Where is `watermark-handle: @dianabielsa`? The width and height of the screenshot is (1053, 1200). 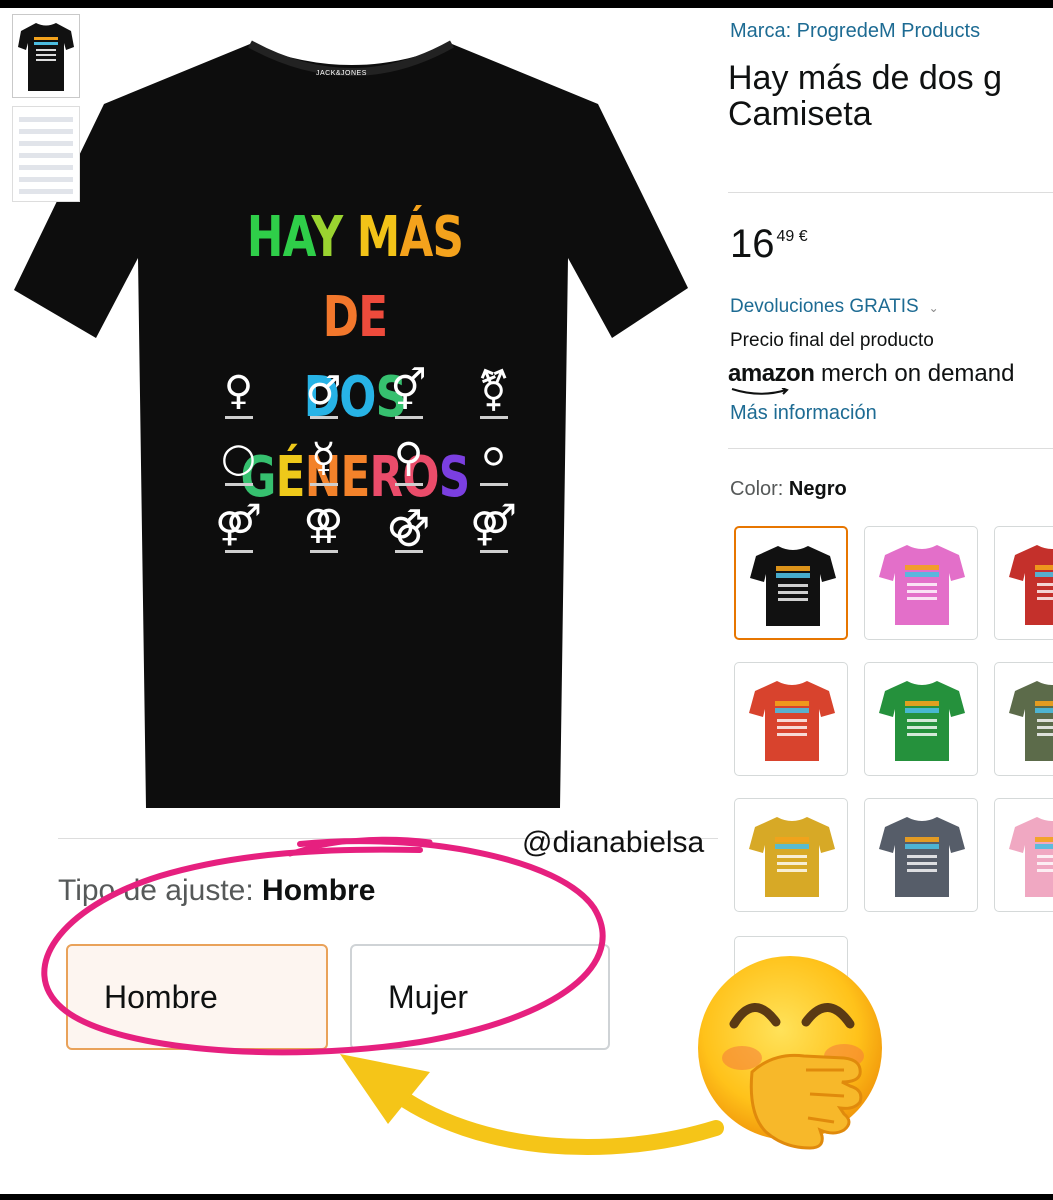 watermark-handle: @dianabielsa is located at coordinates (613, 842).